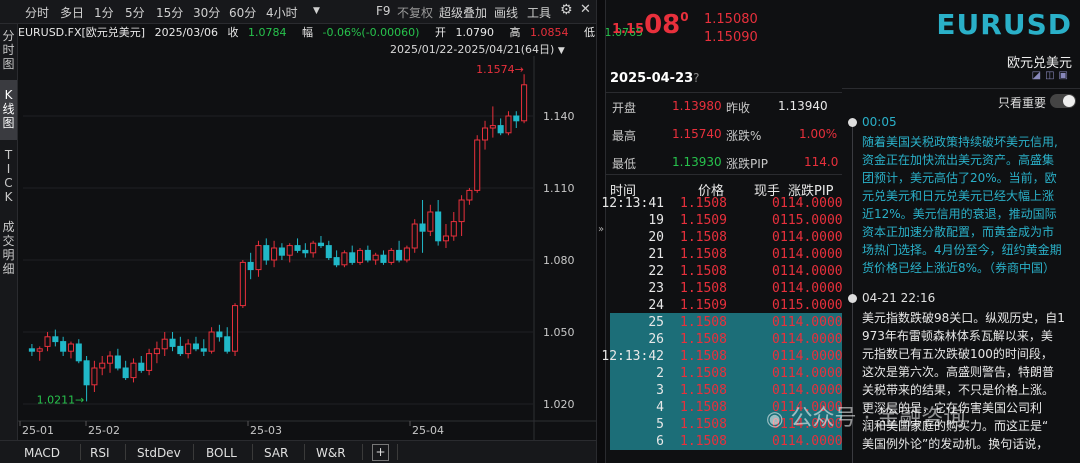  Describe the element at coordinates (8, 255) in the screenshot. I see `sidebar-tab-trades: 成交明细` at that location.